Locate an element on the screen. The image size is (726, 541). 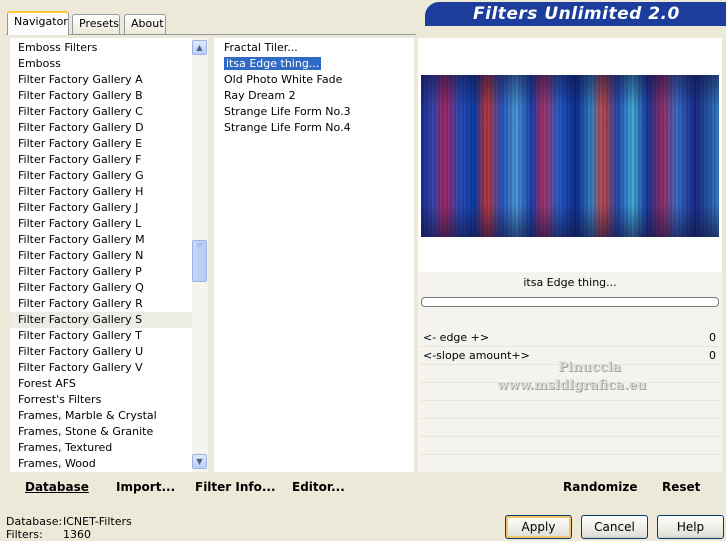
tab-about: About is located at coordinates (145, 24).